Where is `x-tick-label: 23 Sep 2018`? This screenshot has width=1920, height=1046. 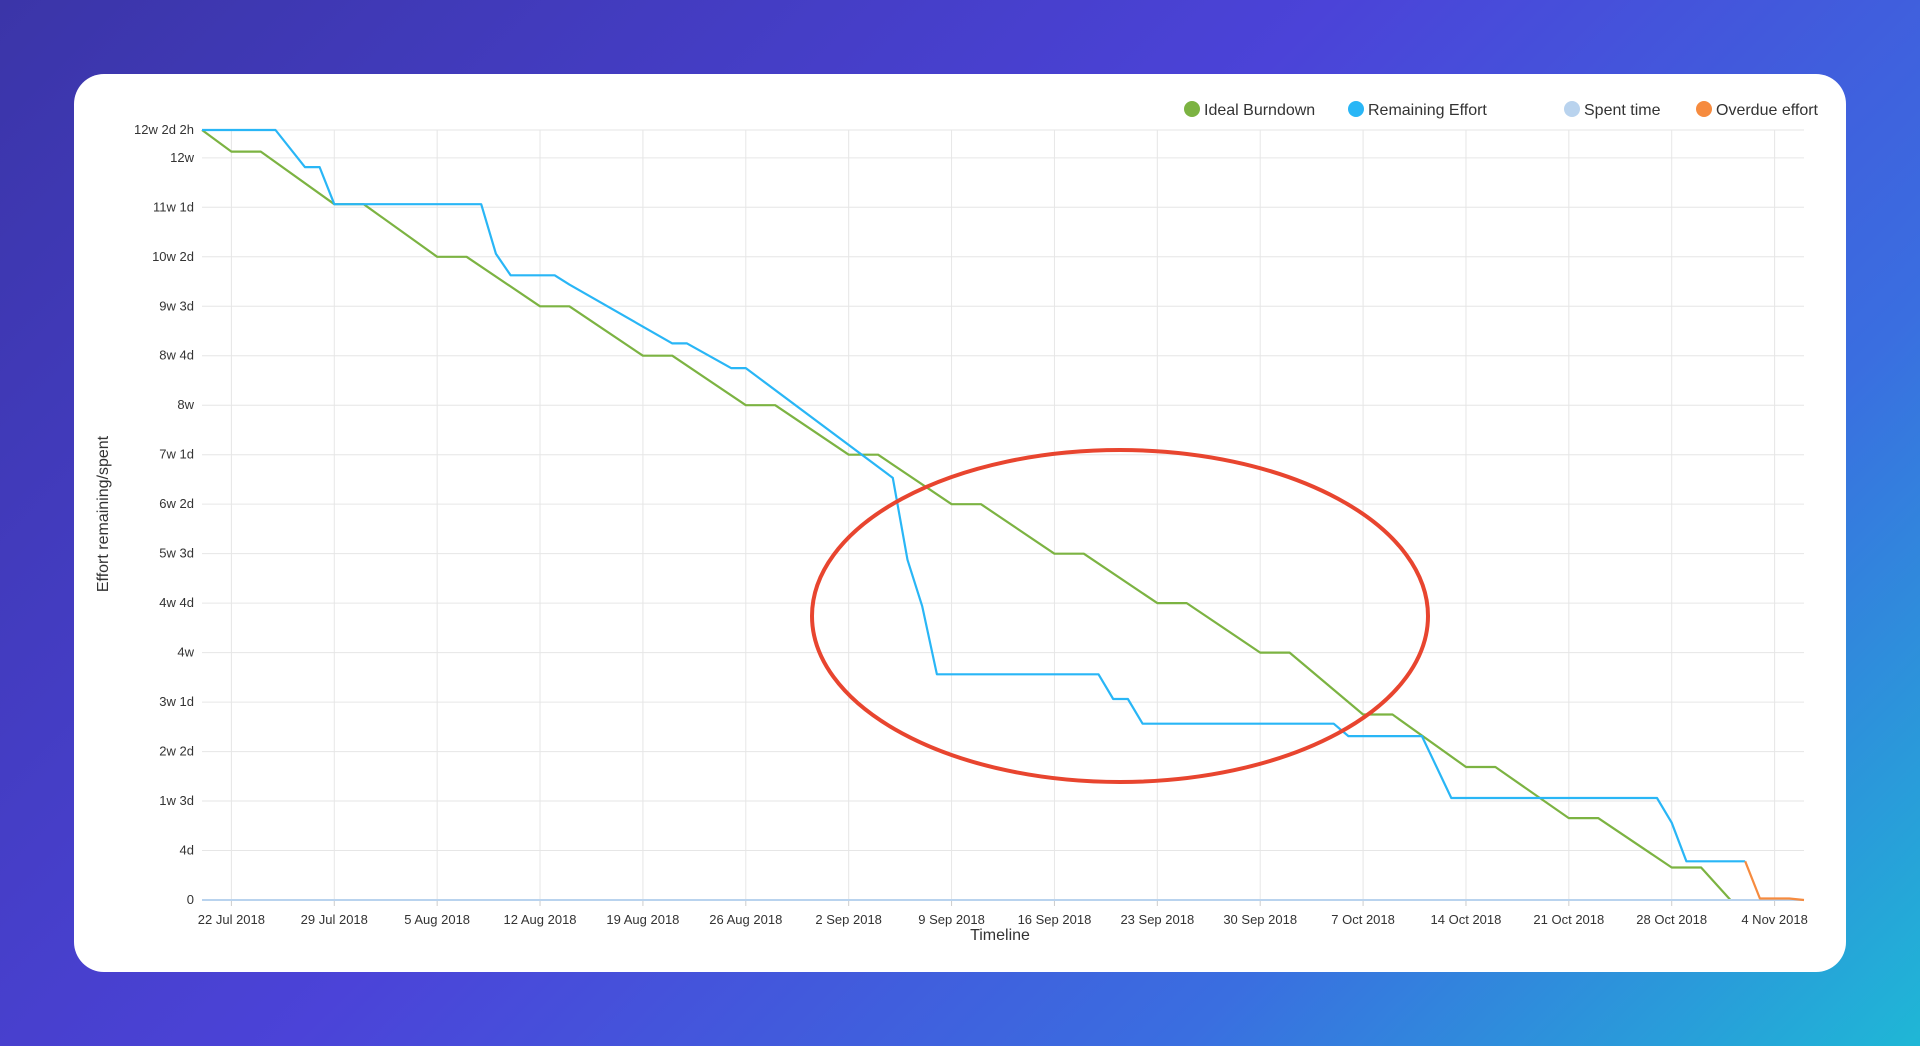 x-tick-label: 23 Sep 2018 is located at coordinates (1157, 919).